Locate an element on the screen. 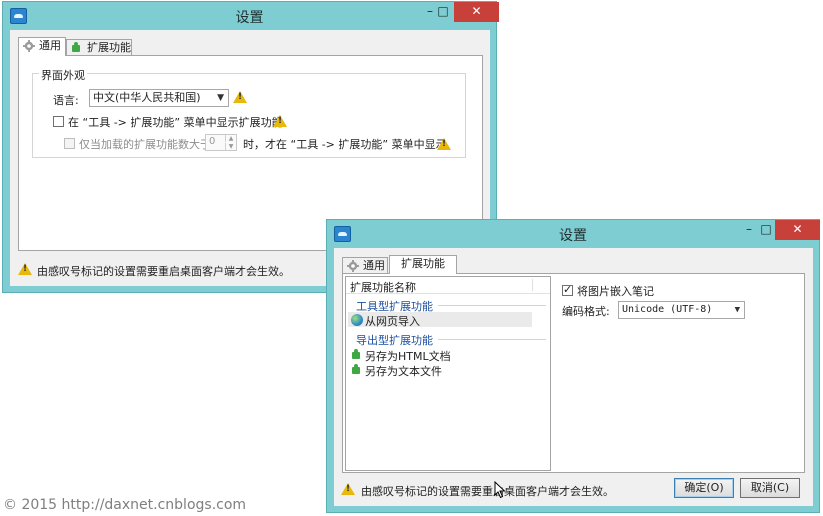 Image resolution: width=823 pixels, height=516 pixels. show-extensions-label: 在 “工具 -> 扩展功能” 菜单中显示扩展功能 is located at coordinates (175, 122).